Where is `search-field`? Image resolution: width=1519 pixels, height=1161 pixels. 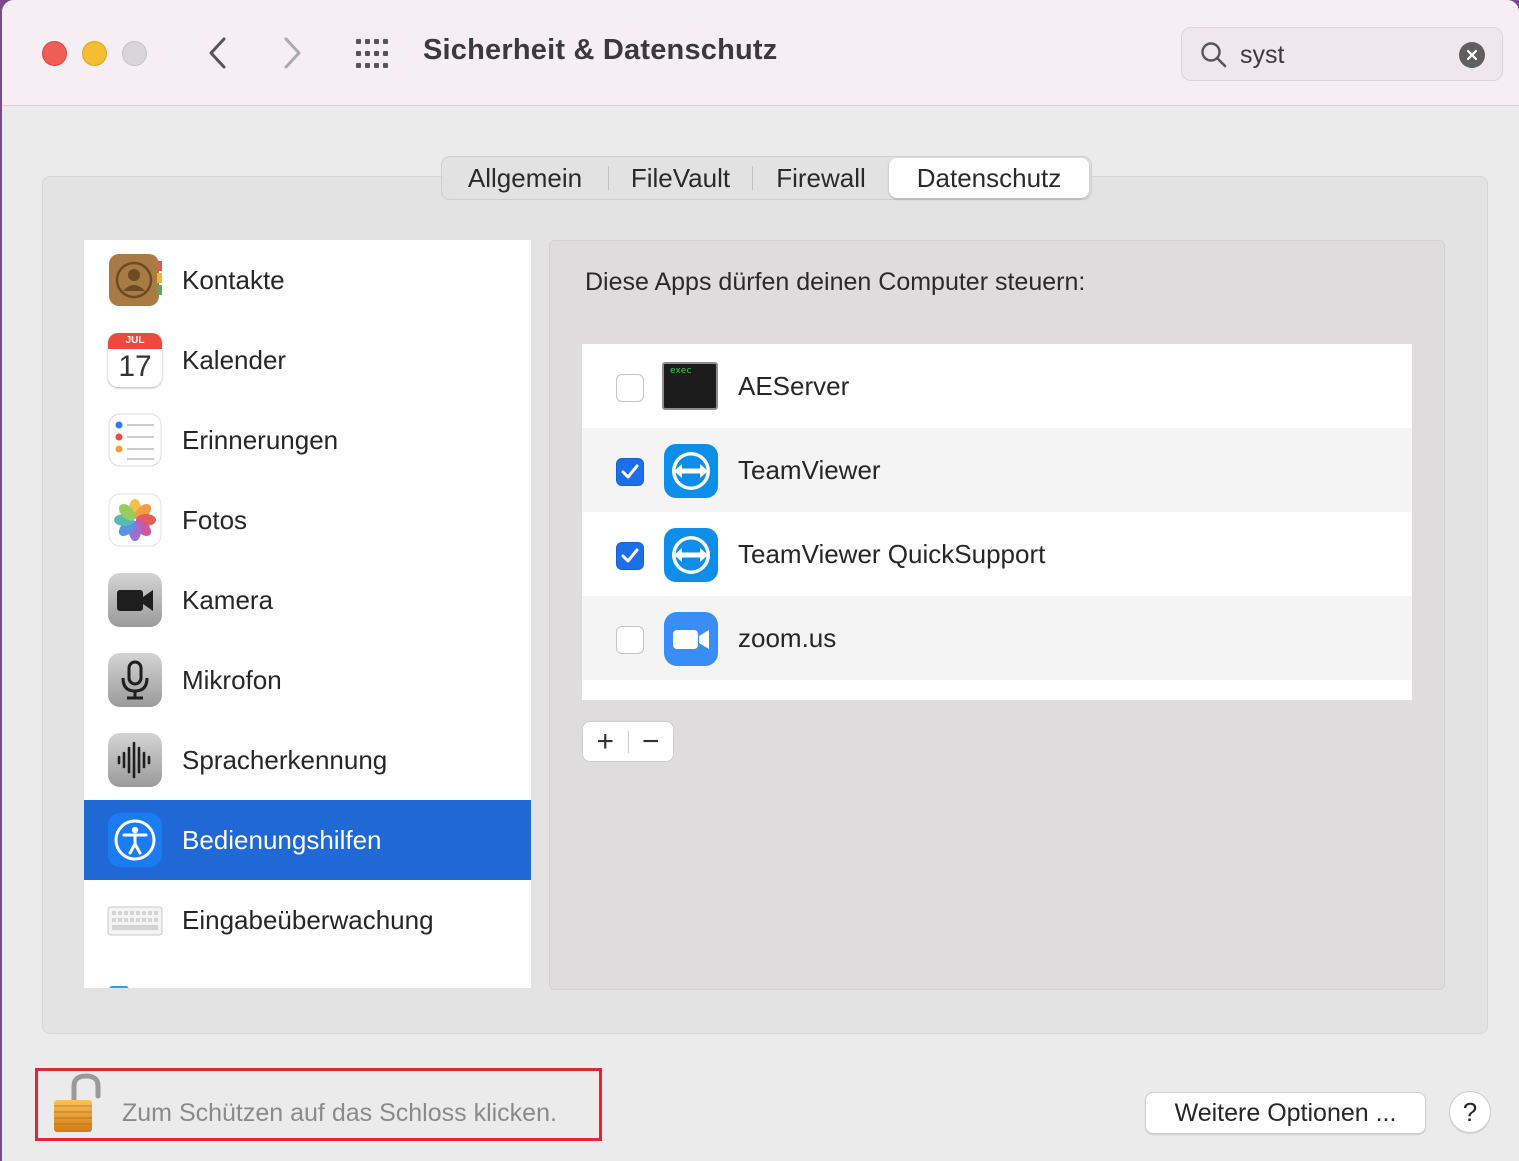 search-field is located at coordinates (1342, 54).